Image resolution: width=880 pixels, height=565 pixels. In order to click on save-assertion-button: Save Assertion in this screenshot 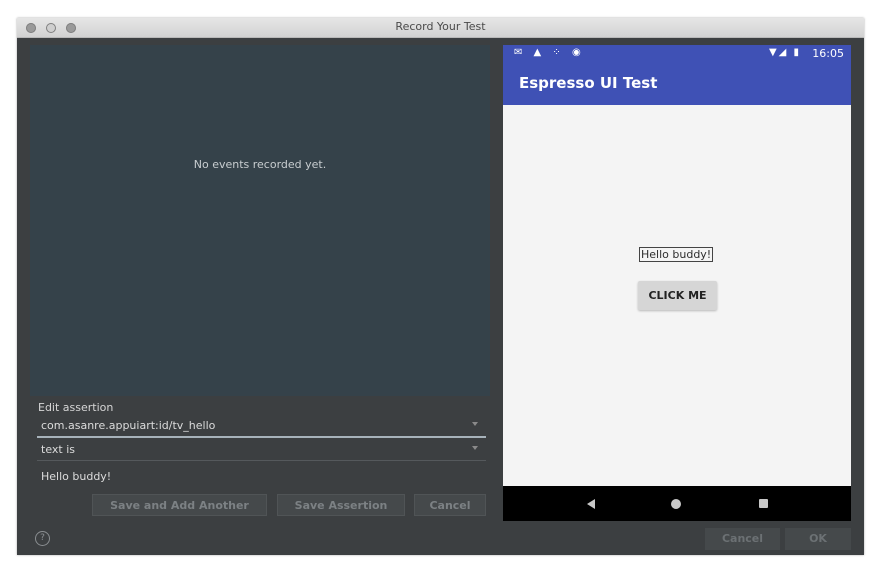, I will do `click(341, 505)`.